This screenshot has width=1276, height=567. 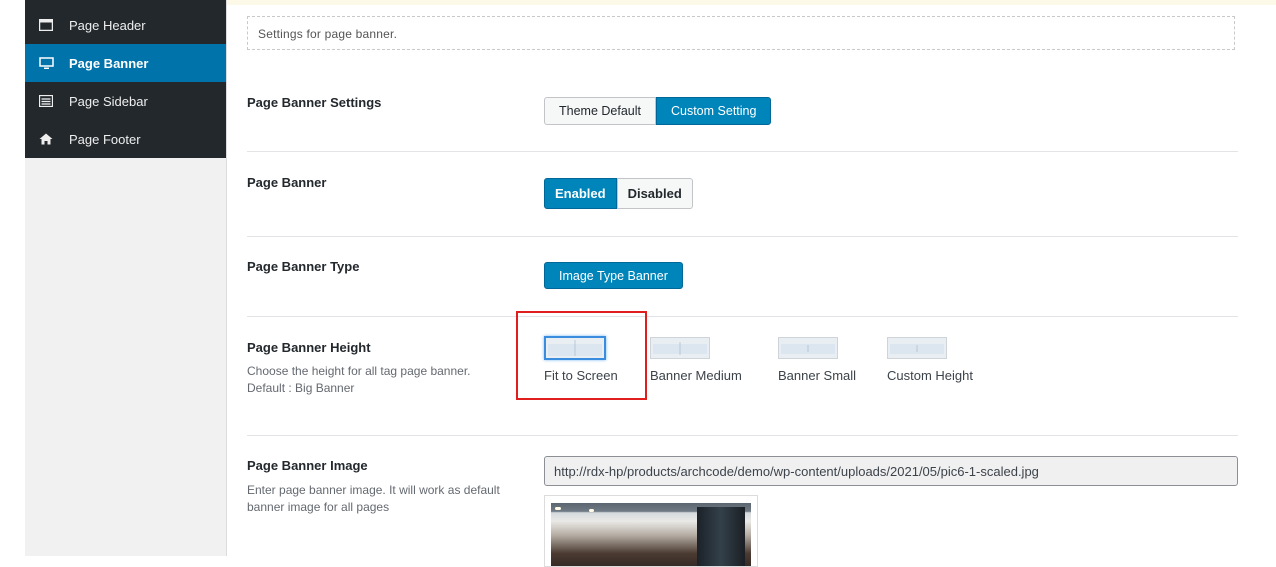 What do you see at coordinates (107, 25) in the screenshot?
I see `sidebar-item-label: Page Header` at bounding box center [107, 25].